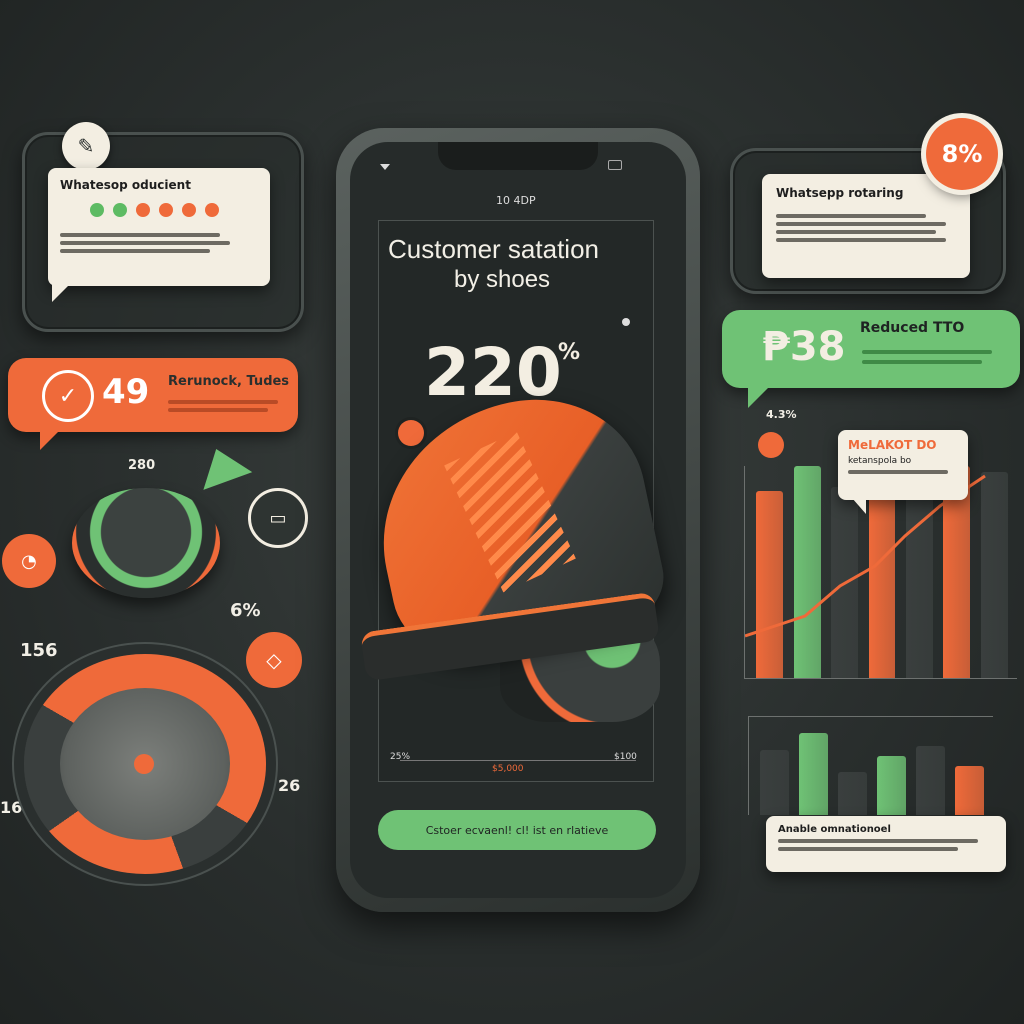 This screenshot has height=1024, width=1024. I want to click on cta-label: Cstoer ecvaenl! cl! ist en rlatieve, so click(517, 830).